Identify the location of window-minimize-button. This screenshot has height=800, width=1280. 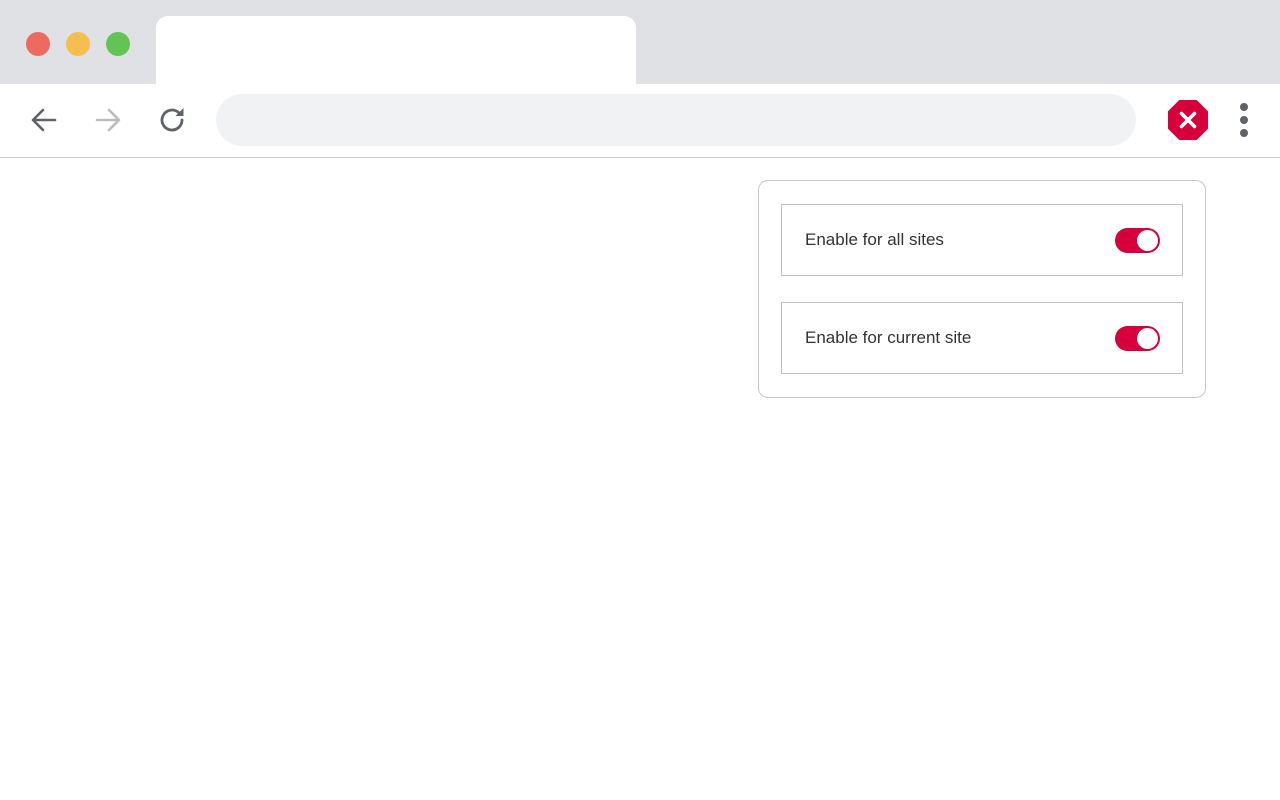
(78, 44).